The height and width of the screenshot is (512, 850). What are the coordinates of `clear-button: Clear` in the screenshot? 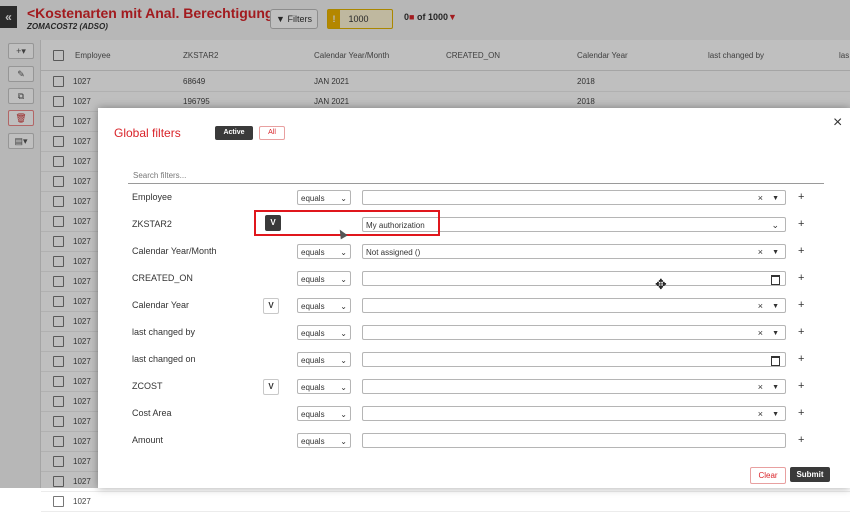 It's located at (768, 475).